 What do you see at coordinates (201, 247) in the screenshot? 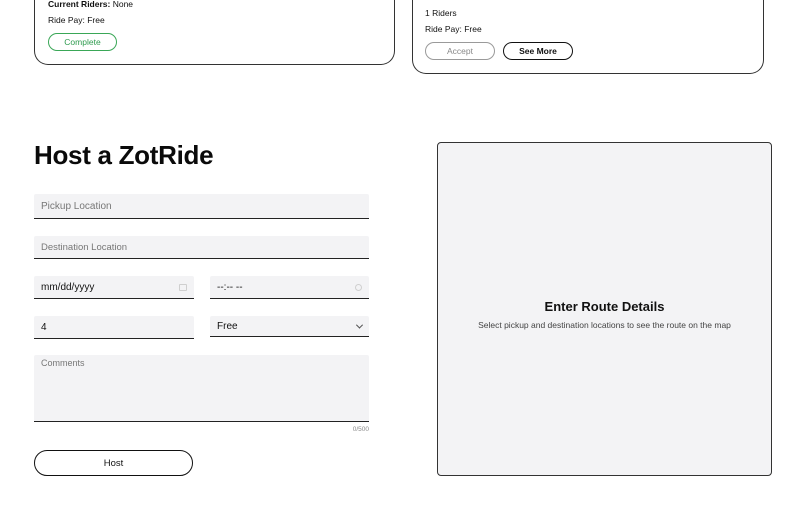
I see `destination-location-input` at bounding box center [201, 247].